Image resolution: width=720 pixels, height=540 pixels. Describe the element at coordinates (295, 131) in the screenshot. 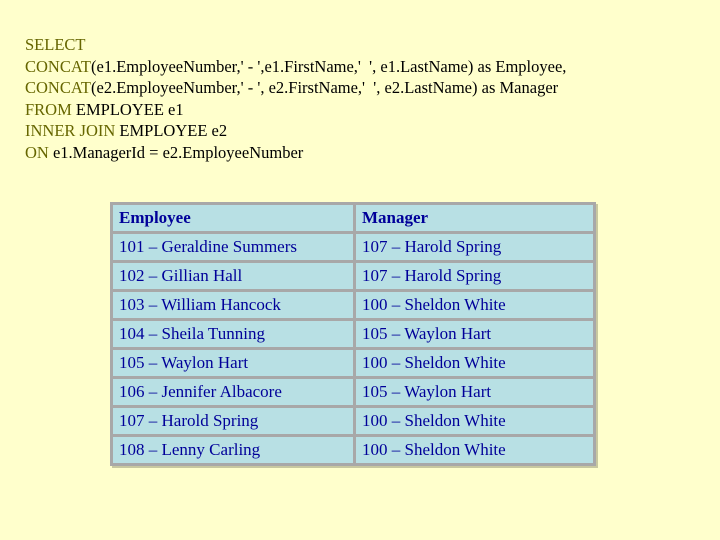

I see `sql-line-inner-join: INNER JOIN EMPLOYEE e2` at that location.